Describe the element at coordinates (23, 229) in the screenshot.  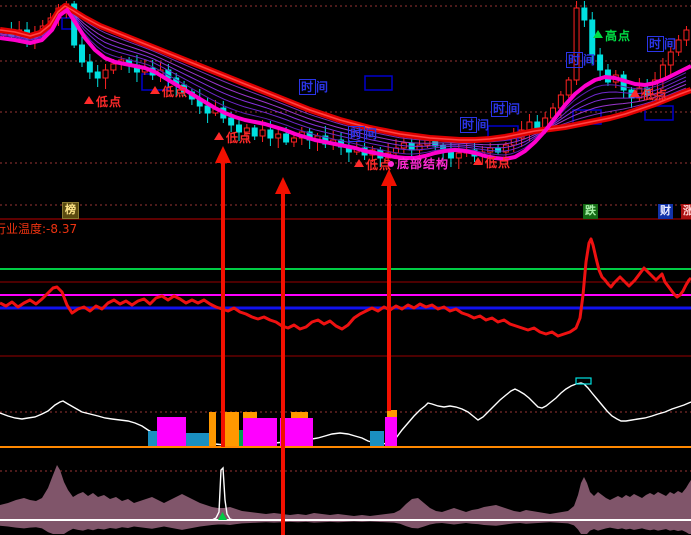
I see `industry-temperature-text: 行业温度:` at that location.